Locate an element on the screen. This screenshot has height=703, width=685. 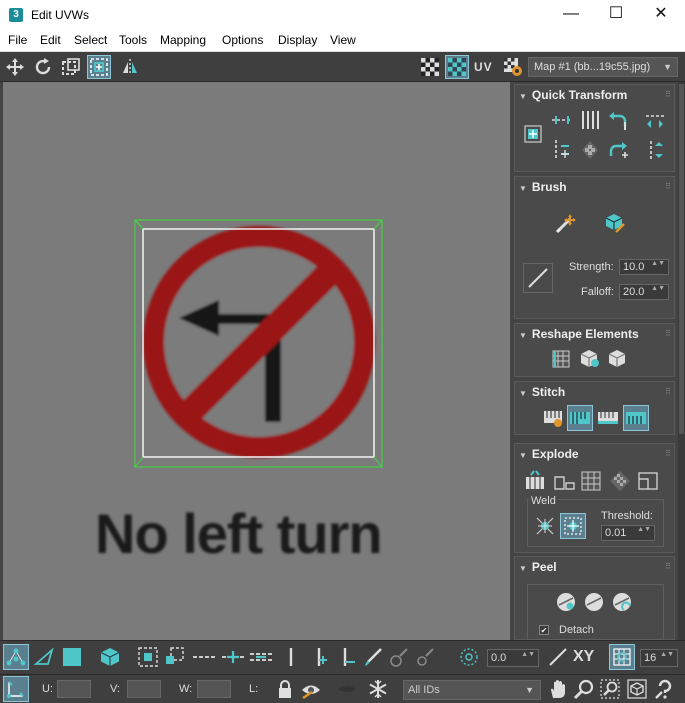
v-coordinate-field is located at coordinates (144, 689).